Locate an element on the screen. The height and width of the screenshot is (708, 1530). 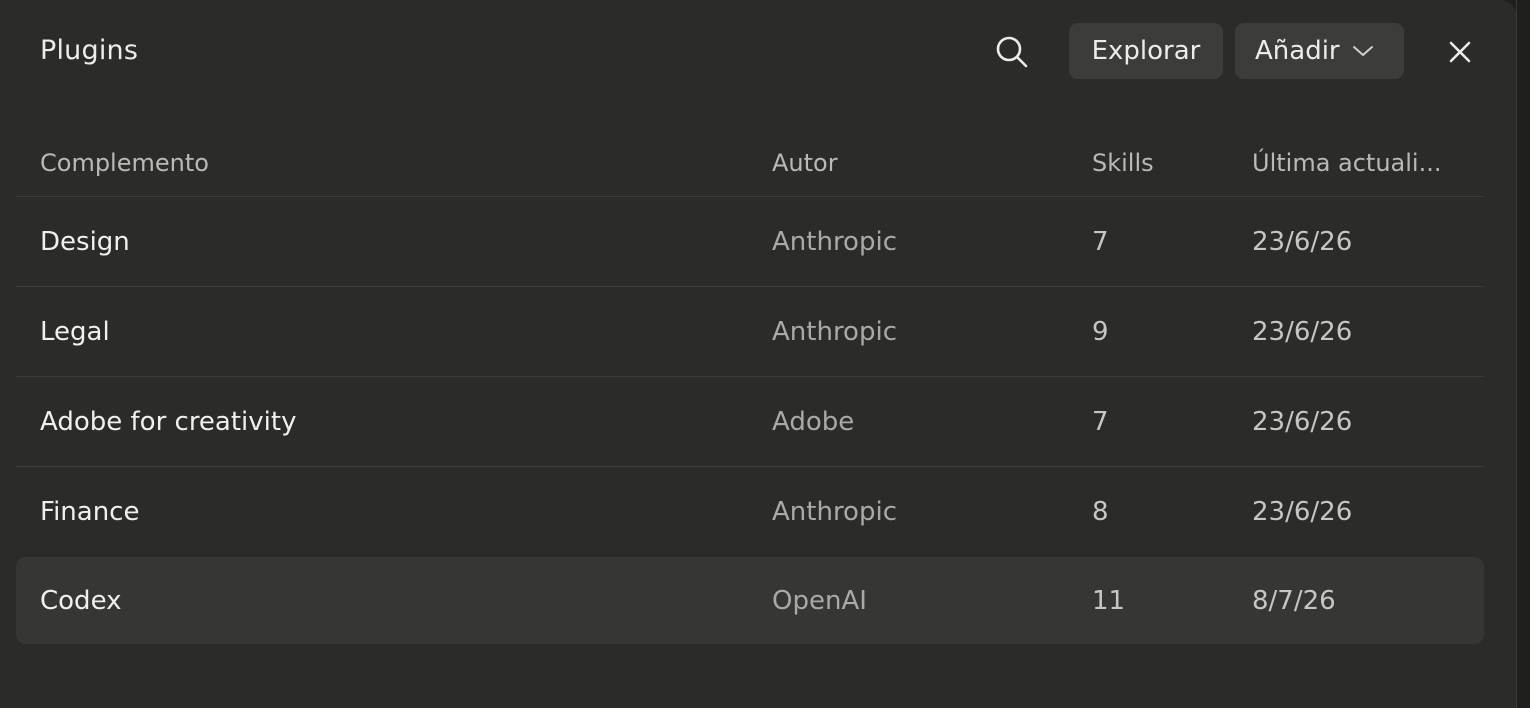
chevron-down-icon is located at coordinates (1363, 51).